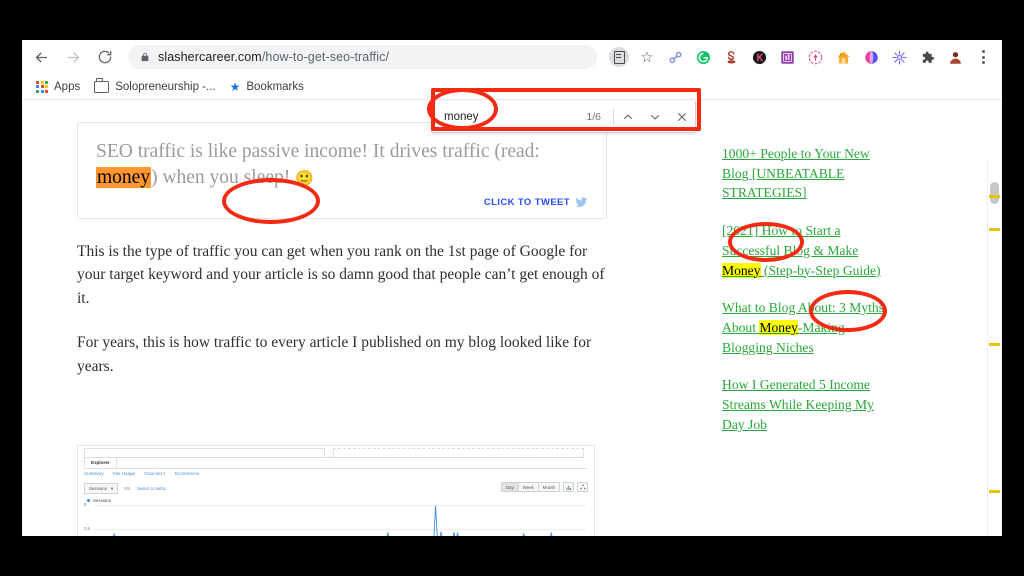 This screenshot has height=576, width=1024. I want to click on back-button, so click(41, 57).